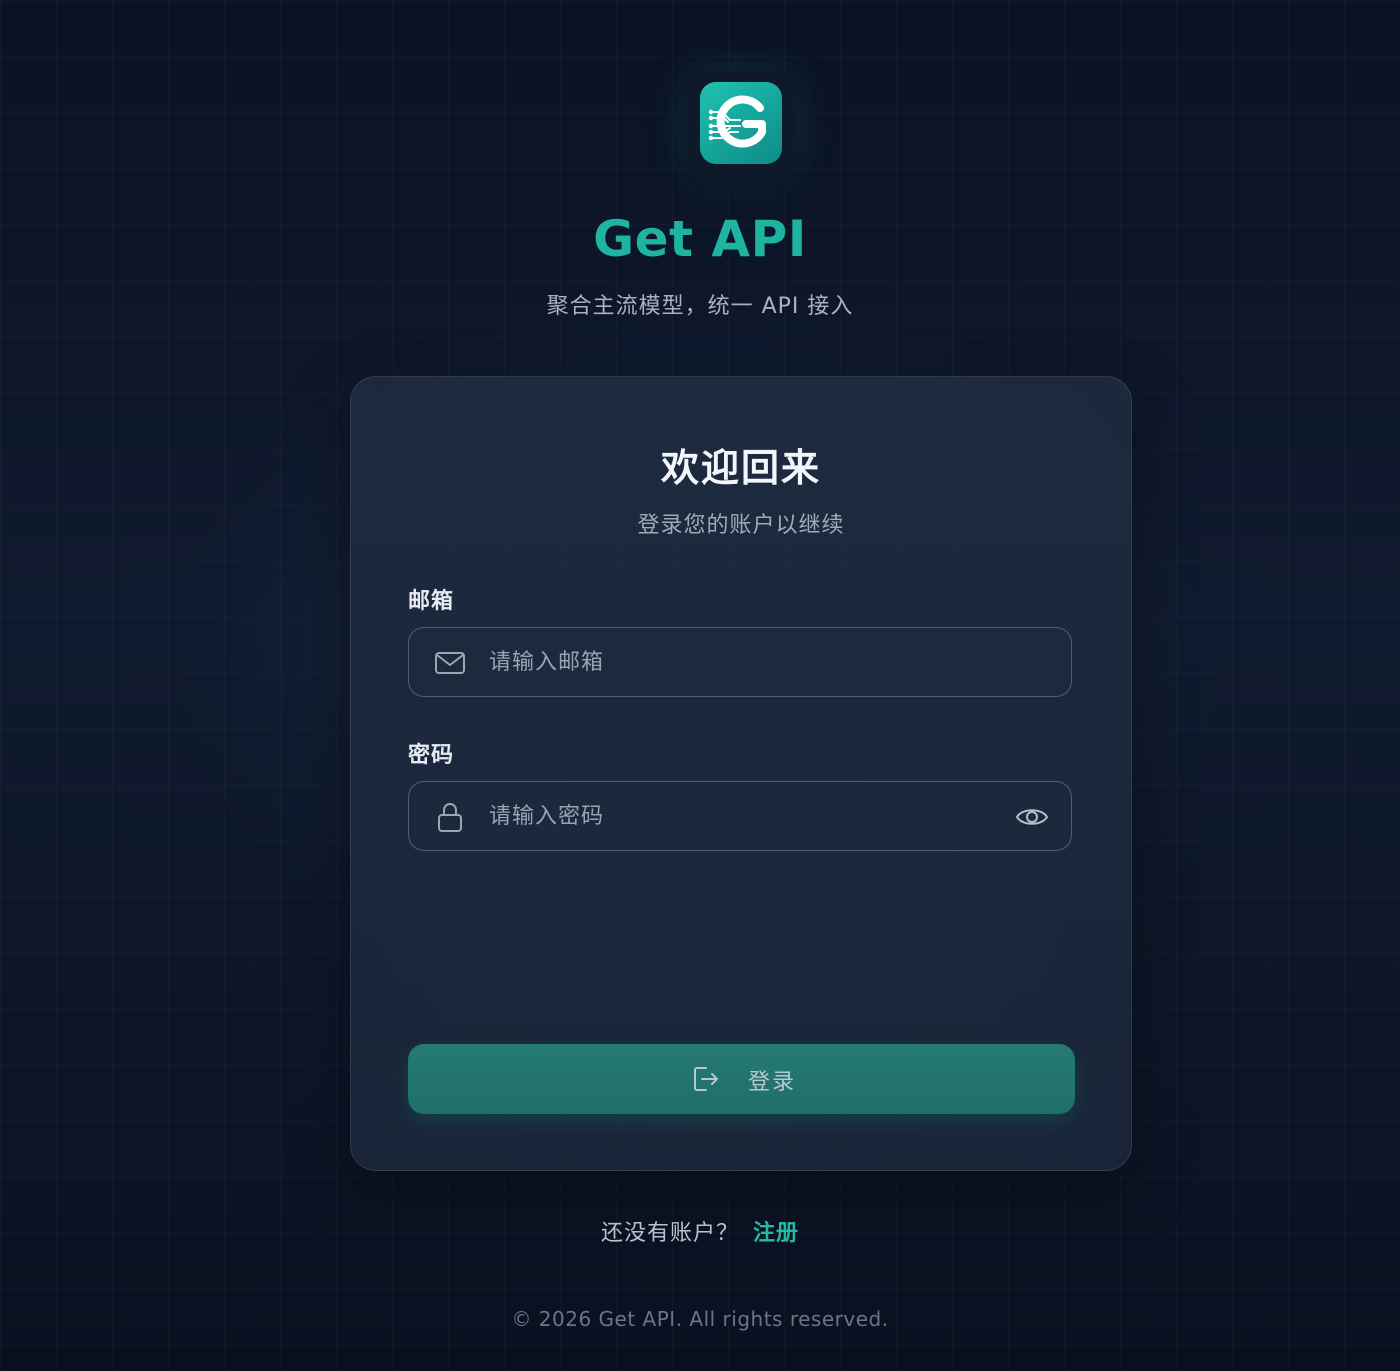  Describe the element at coordinates (705, 1079) in the screenshot. I see `login-icon` at that location.